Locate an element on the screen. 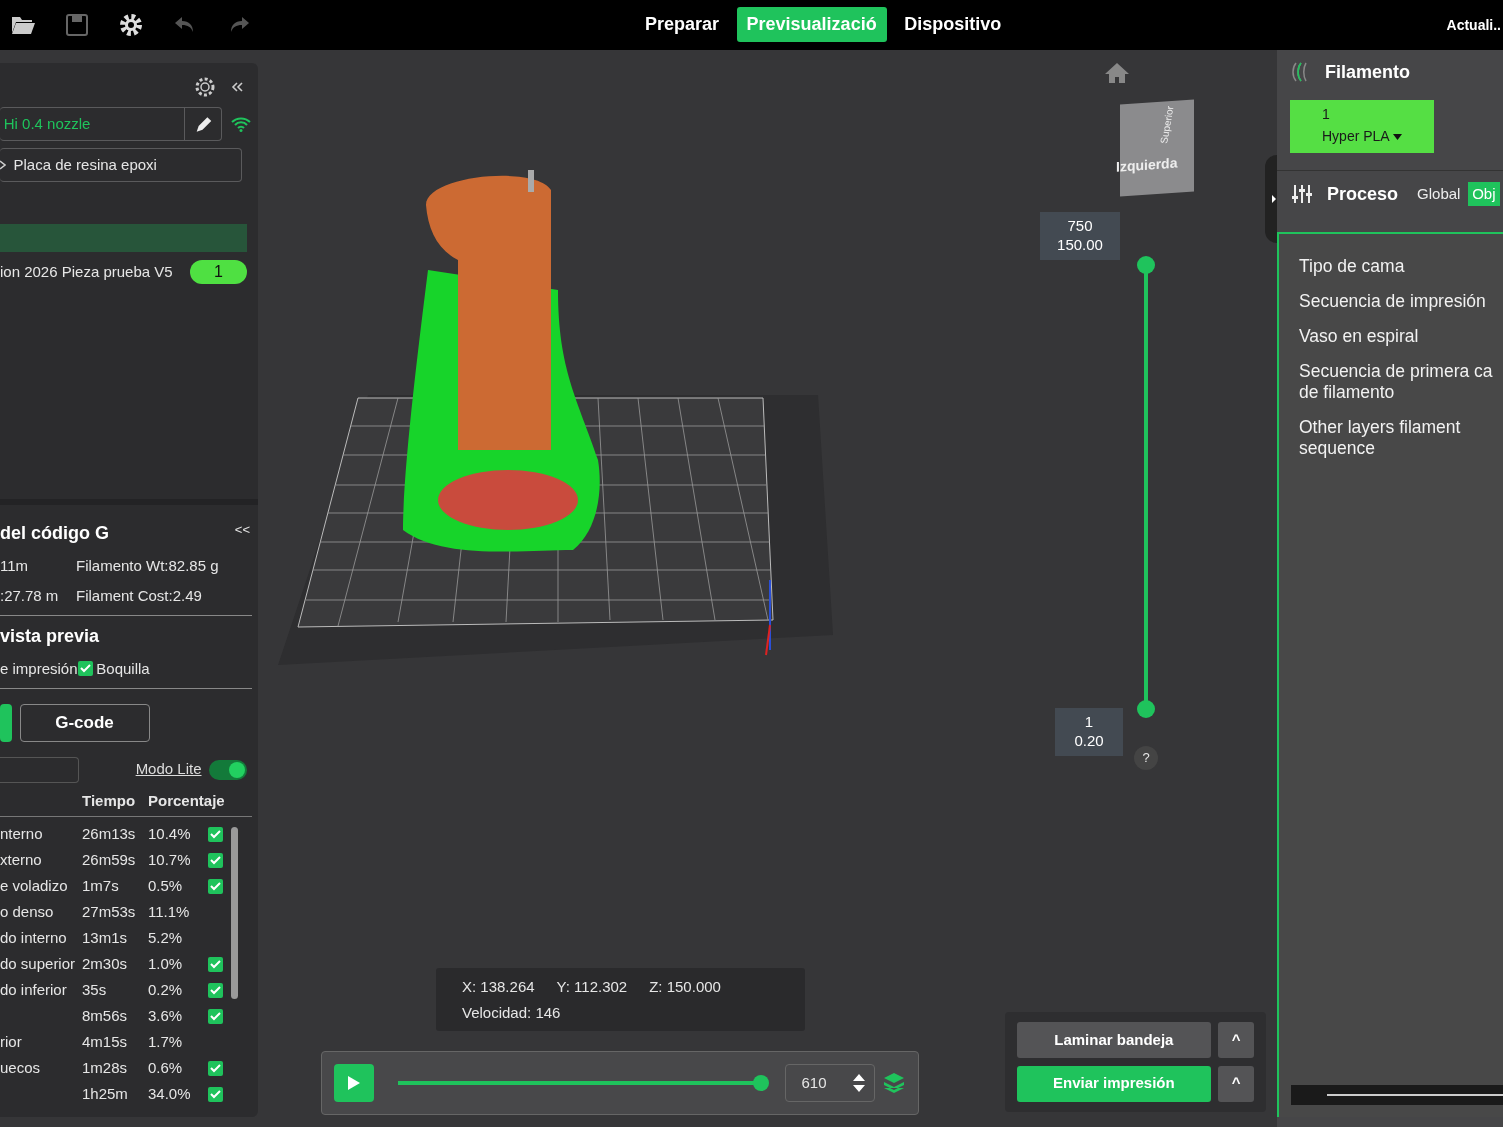 This screenshot has width=1503, height=1127. table-cell-text: do inferior is located at coordinates (34, 989).